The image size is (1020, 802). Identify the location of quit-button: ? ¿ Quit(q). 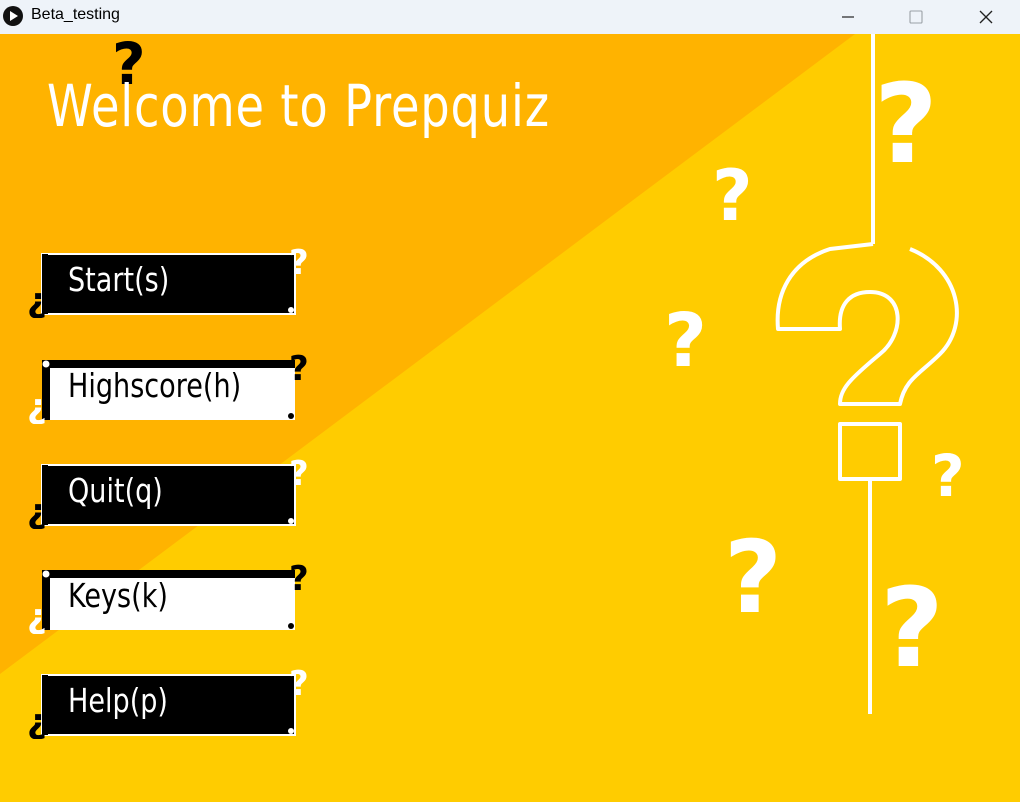
(169, 491).